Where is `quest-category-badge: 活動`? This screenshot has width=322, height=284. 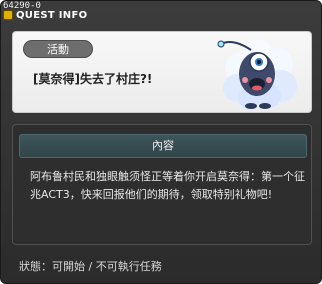
quest-category-badge: 活動 is located at coordinates (58, 49).